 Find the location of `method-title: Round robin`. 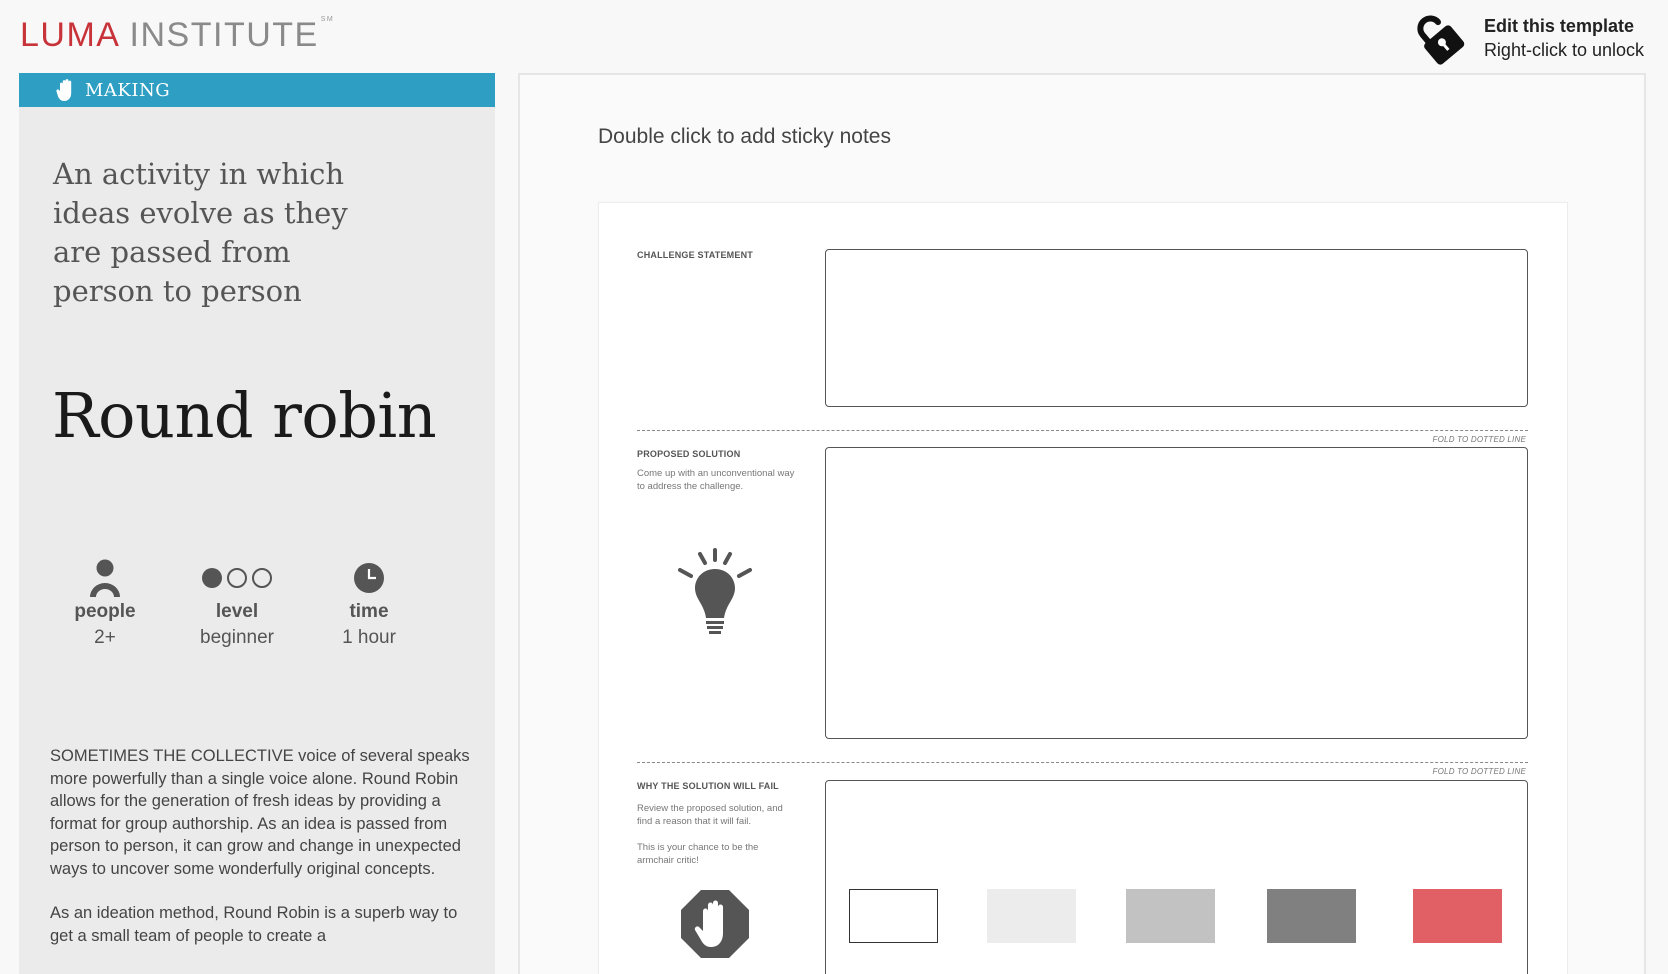

method-title: Round robin is located at coordinates (244, 415).